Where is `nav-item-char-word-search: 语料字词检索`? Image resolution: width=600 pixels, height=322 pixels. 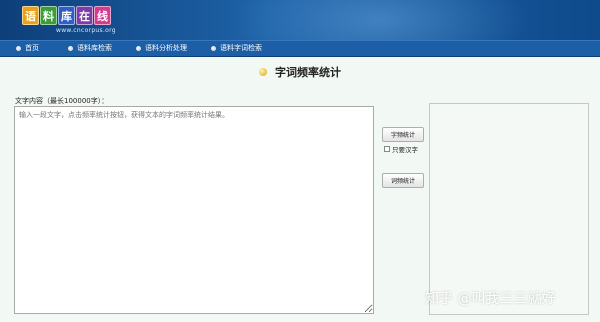
nav-item-char-word-search: 语料字词检索 is located at coordinates (236, 48).